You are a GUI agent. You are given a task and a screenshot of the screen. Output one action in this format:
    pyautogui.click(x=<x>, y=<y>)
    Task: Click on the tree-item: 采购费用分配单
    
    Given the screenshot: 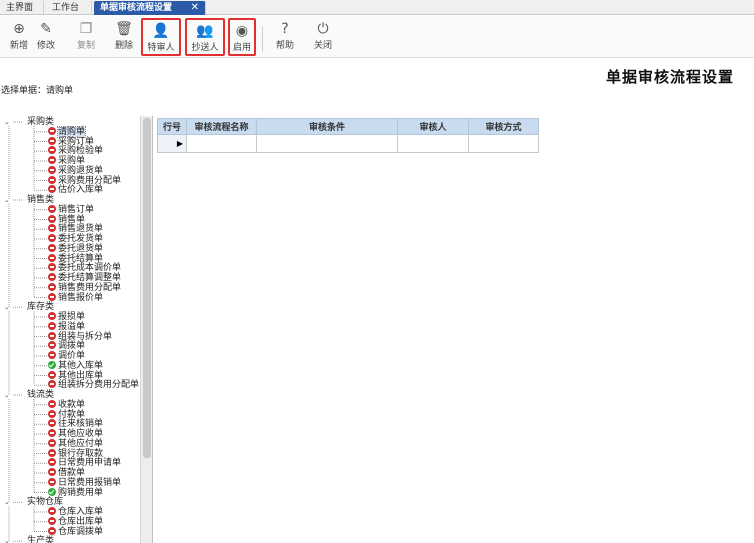 What is the action you would take?
    pyautogui.click(x=84, y=180)
    